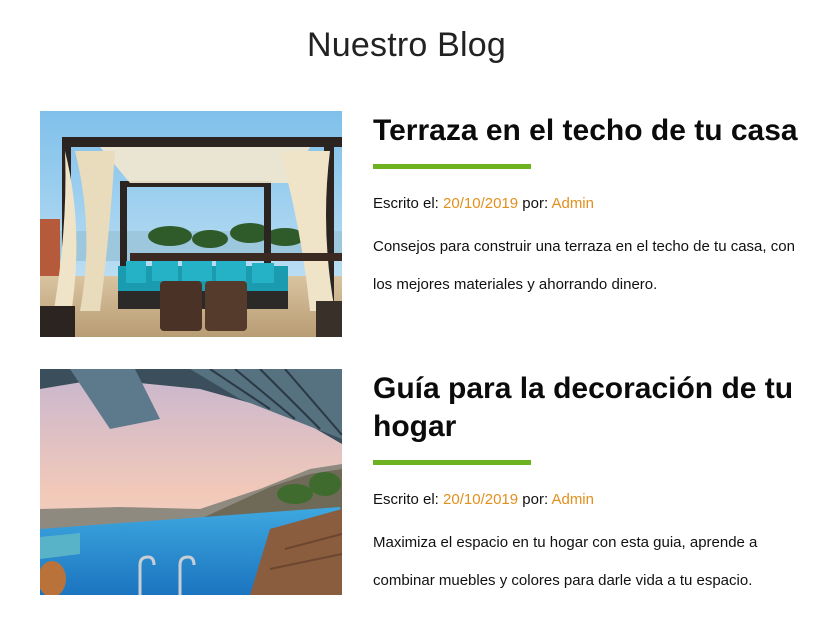  What do you see at coordinates (406, 45) in the screenshot?
I see `page-title: Nuestro Blog` at bounding box center [406, 45].